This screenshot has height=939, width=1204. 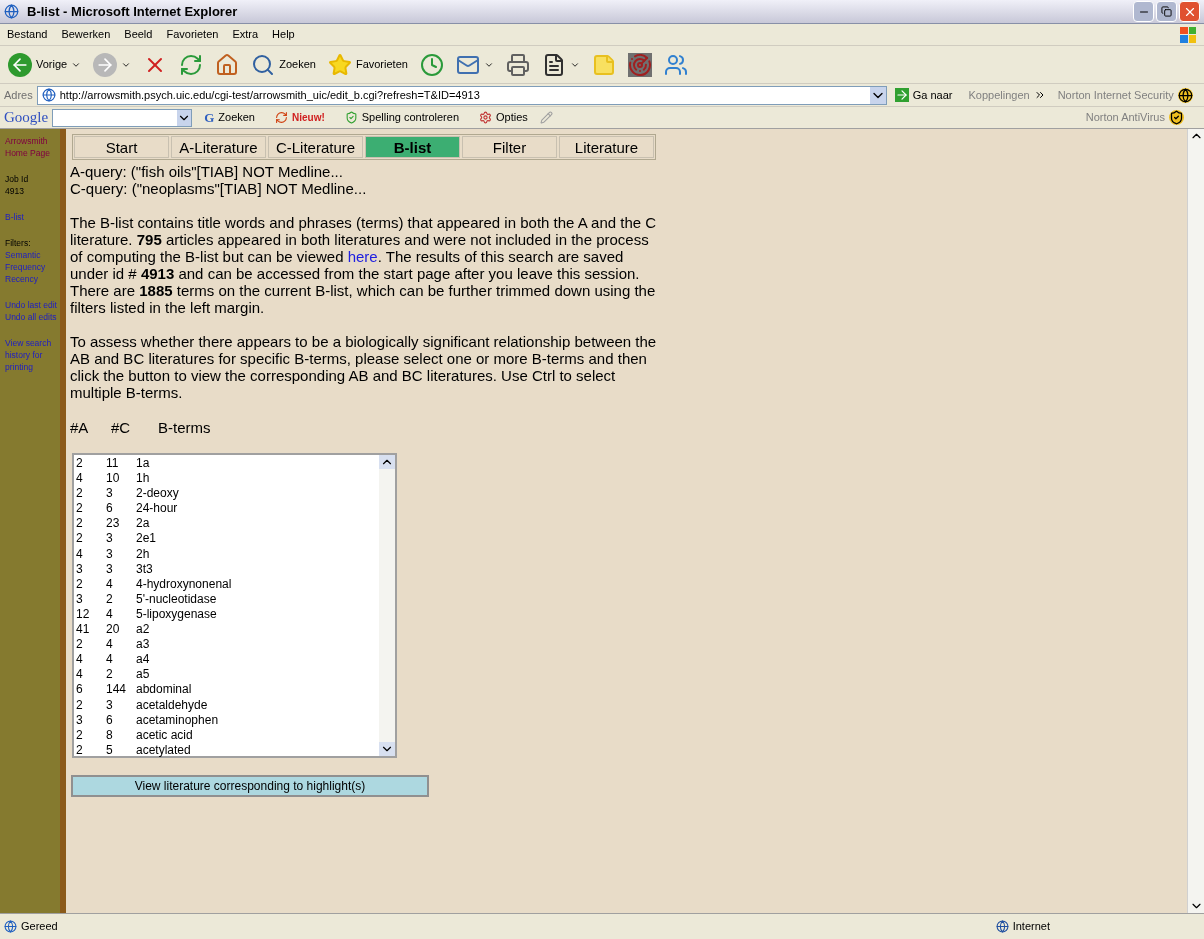 I want to click on list-item: 2 3 acetaldehyde, so click(x=227, y=705).